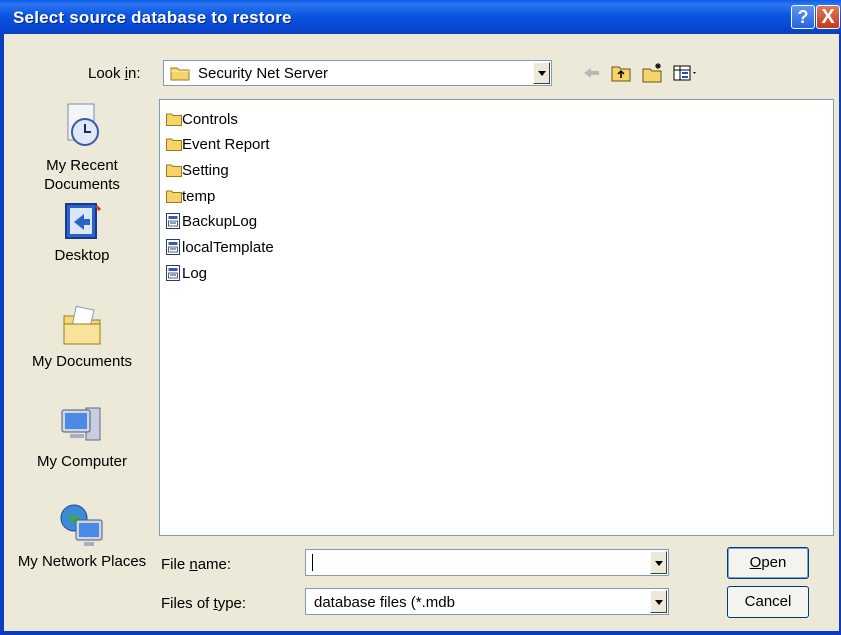 The image size is (841, 635). What do you see at coordinates (621, 73) in the screenshot?
I see `up-folder-icon` at bounding box center [621, 73].